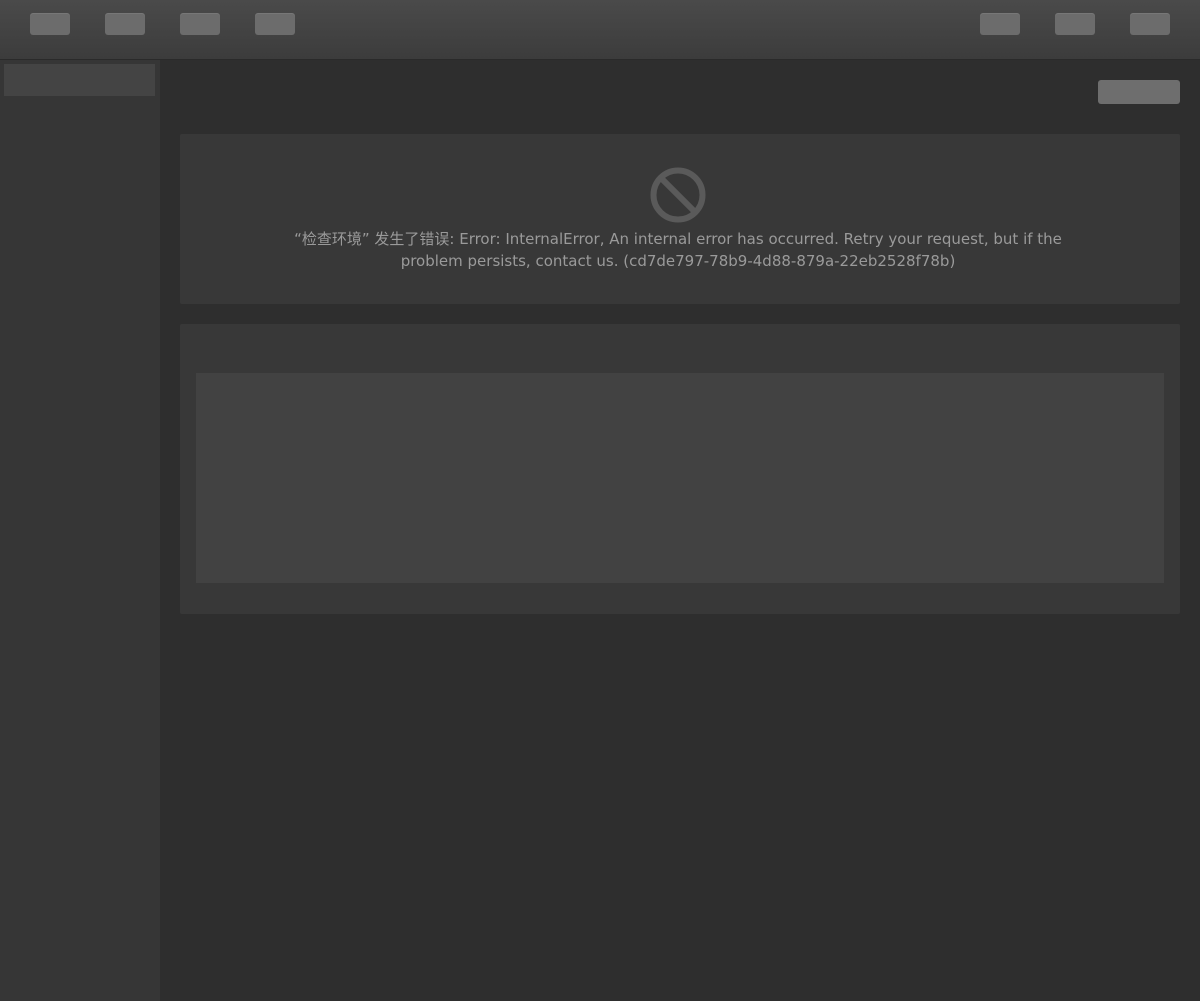 The width and height of the screenshot is (1200, 1001). I want to click on sidebar, so click(80, 530).